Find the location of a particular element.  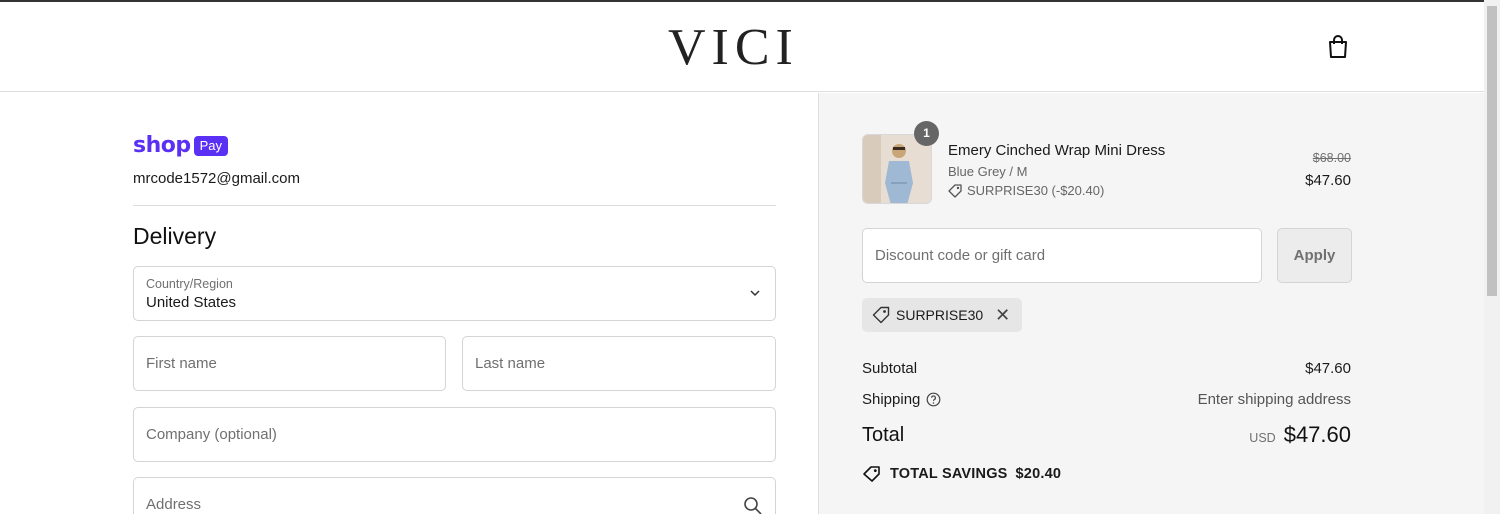

total-label: Total is located at coordinates (883, 435).